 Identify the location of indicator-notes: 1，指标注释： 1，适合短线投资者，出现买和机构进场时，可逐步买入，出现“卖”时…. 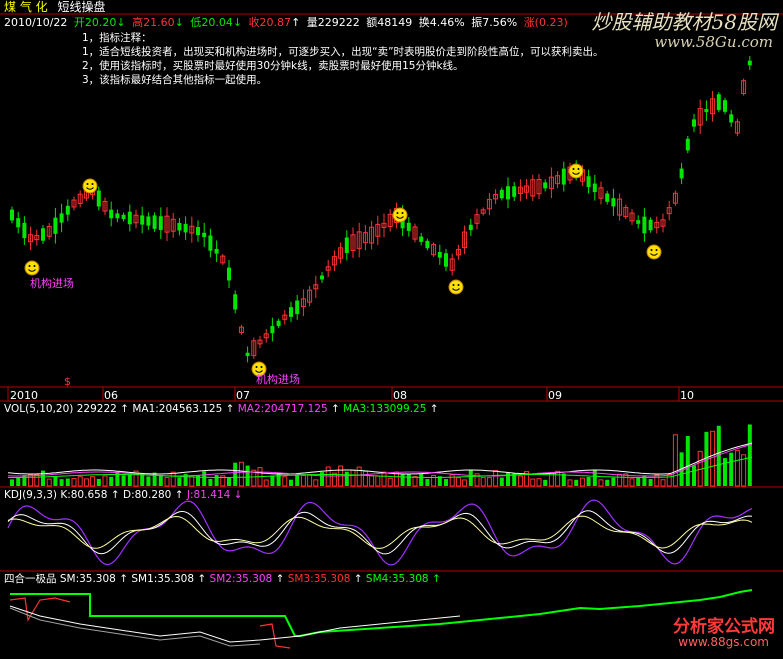
(343, 59).